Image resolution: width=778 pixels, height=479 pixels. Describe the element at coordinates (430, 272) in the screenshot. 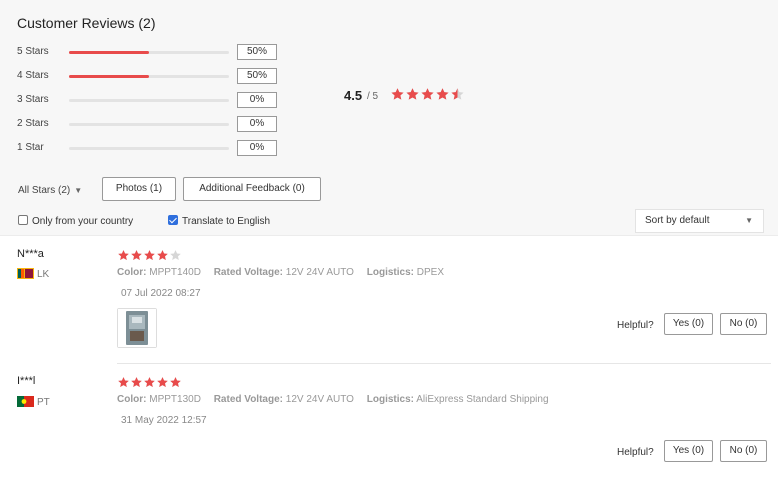

I see `logistics-value: DPEX` at that location.